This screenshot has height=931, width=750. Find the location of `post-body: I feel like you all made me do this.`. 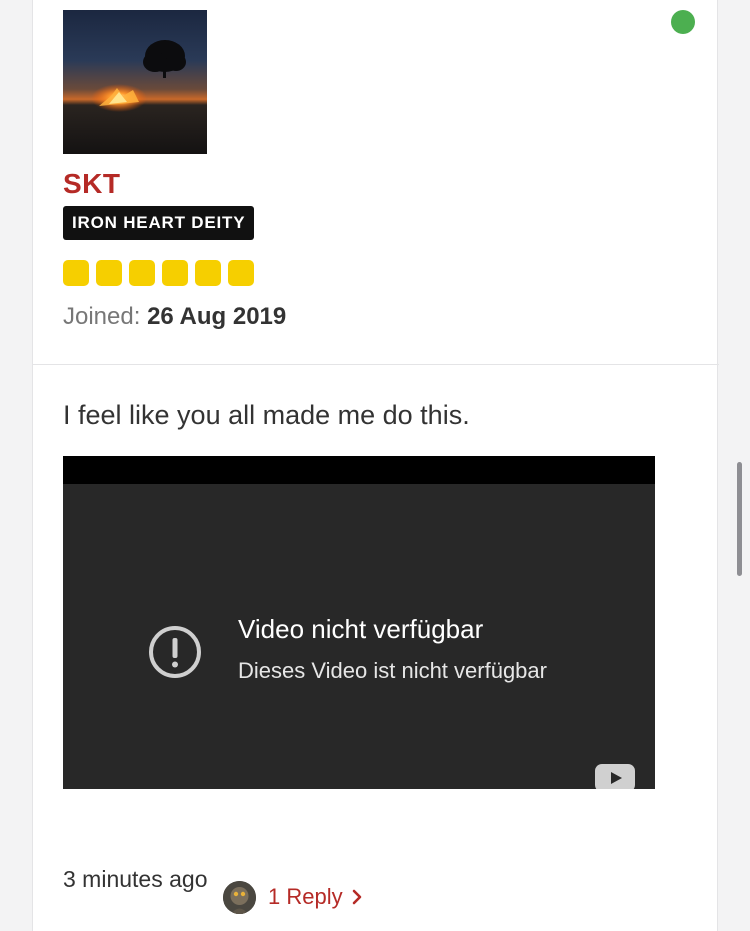

post-body: I feel like you all made me do this. is located at coordinates (266, 415).